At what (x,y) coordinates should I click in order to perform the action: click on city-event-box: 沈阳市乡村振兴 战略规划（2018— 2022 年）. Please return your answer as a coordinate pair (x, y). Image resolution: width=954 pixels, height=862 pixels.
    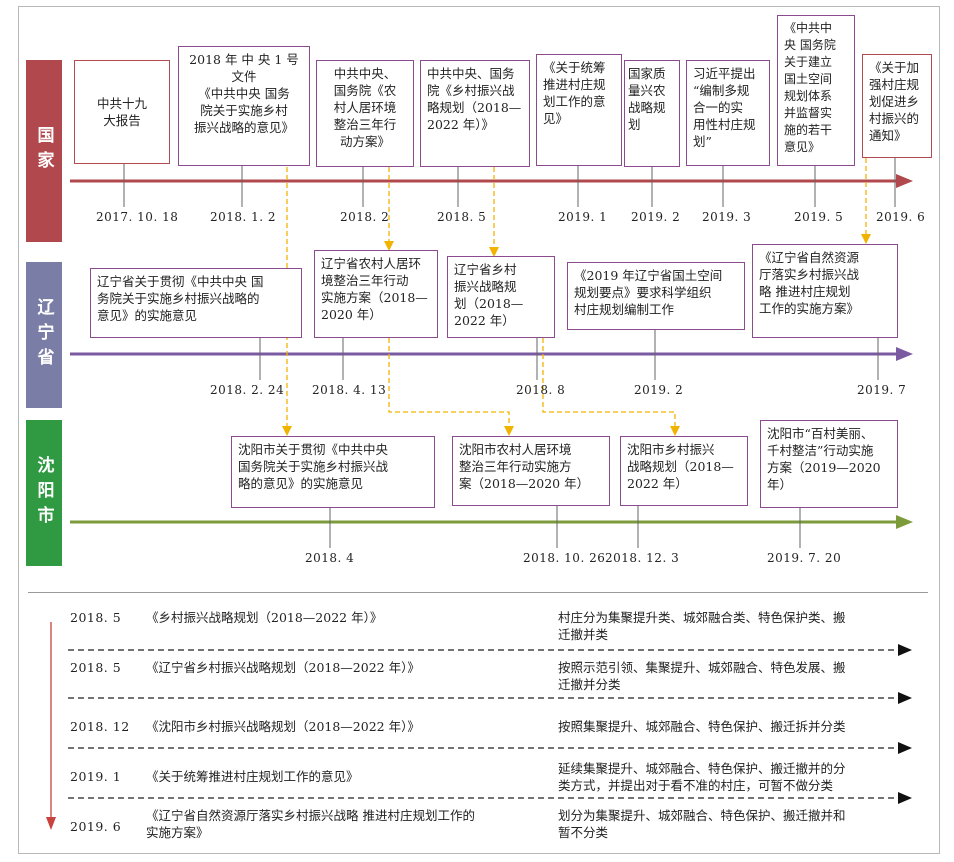
    Looking at the image, I should click on (684, 471).